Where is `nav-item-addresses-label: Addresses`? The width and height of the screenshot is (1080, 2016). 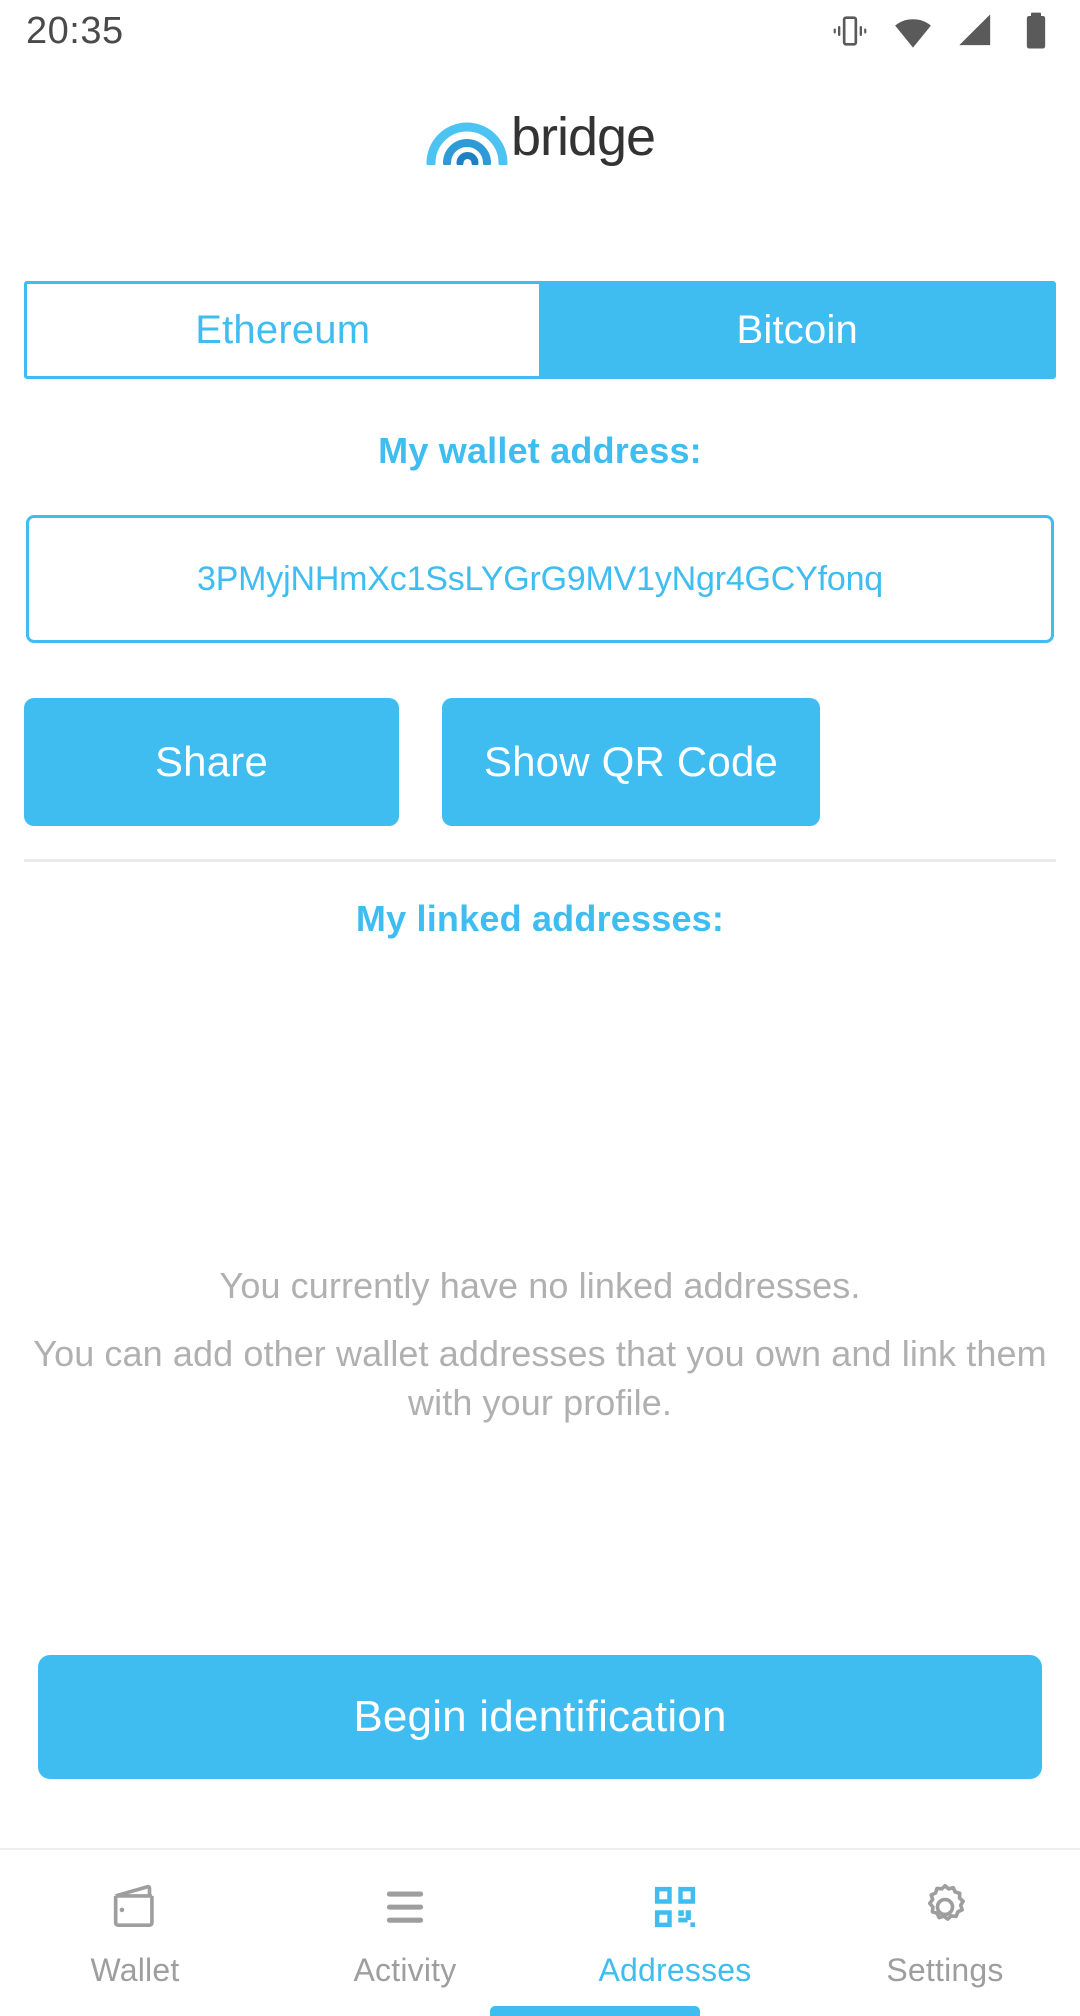
nav-item-addresses-label: Addresses is located at coordinates (675, 1970).